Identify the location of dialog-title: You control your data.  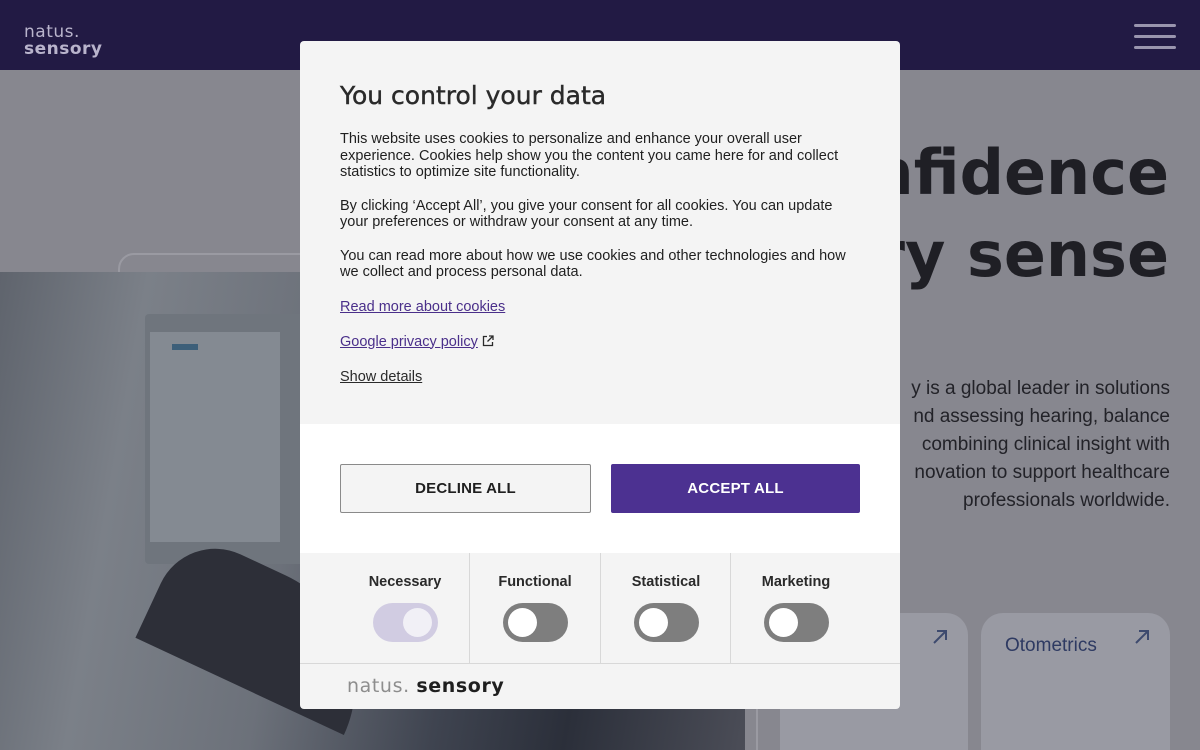
(473, 95).